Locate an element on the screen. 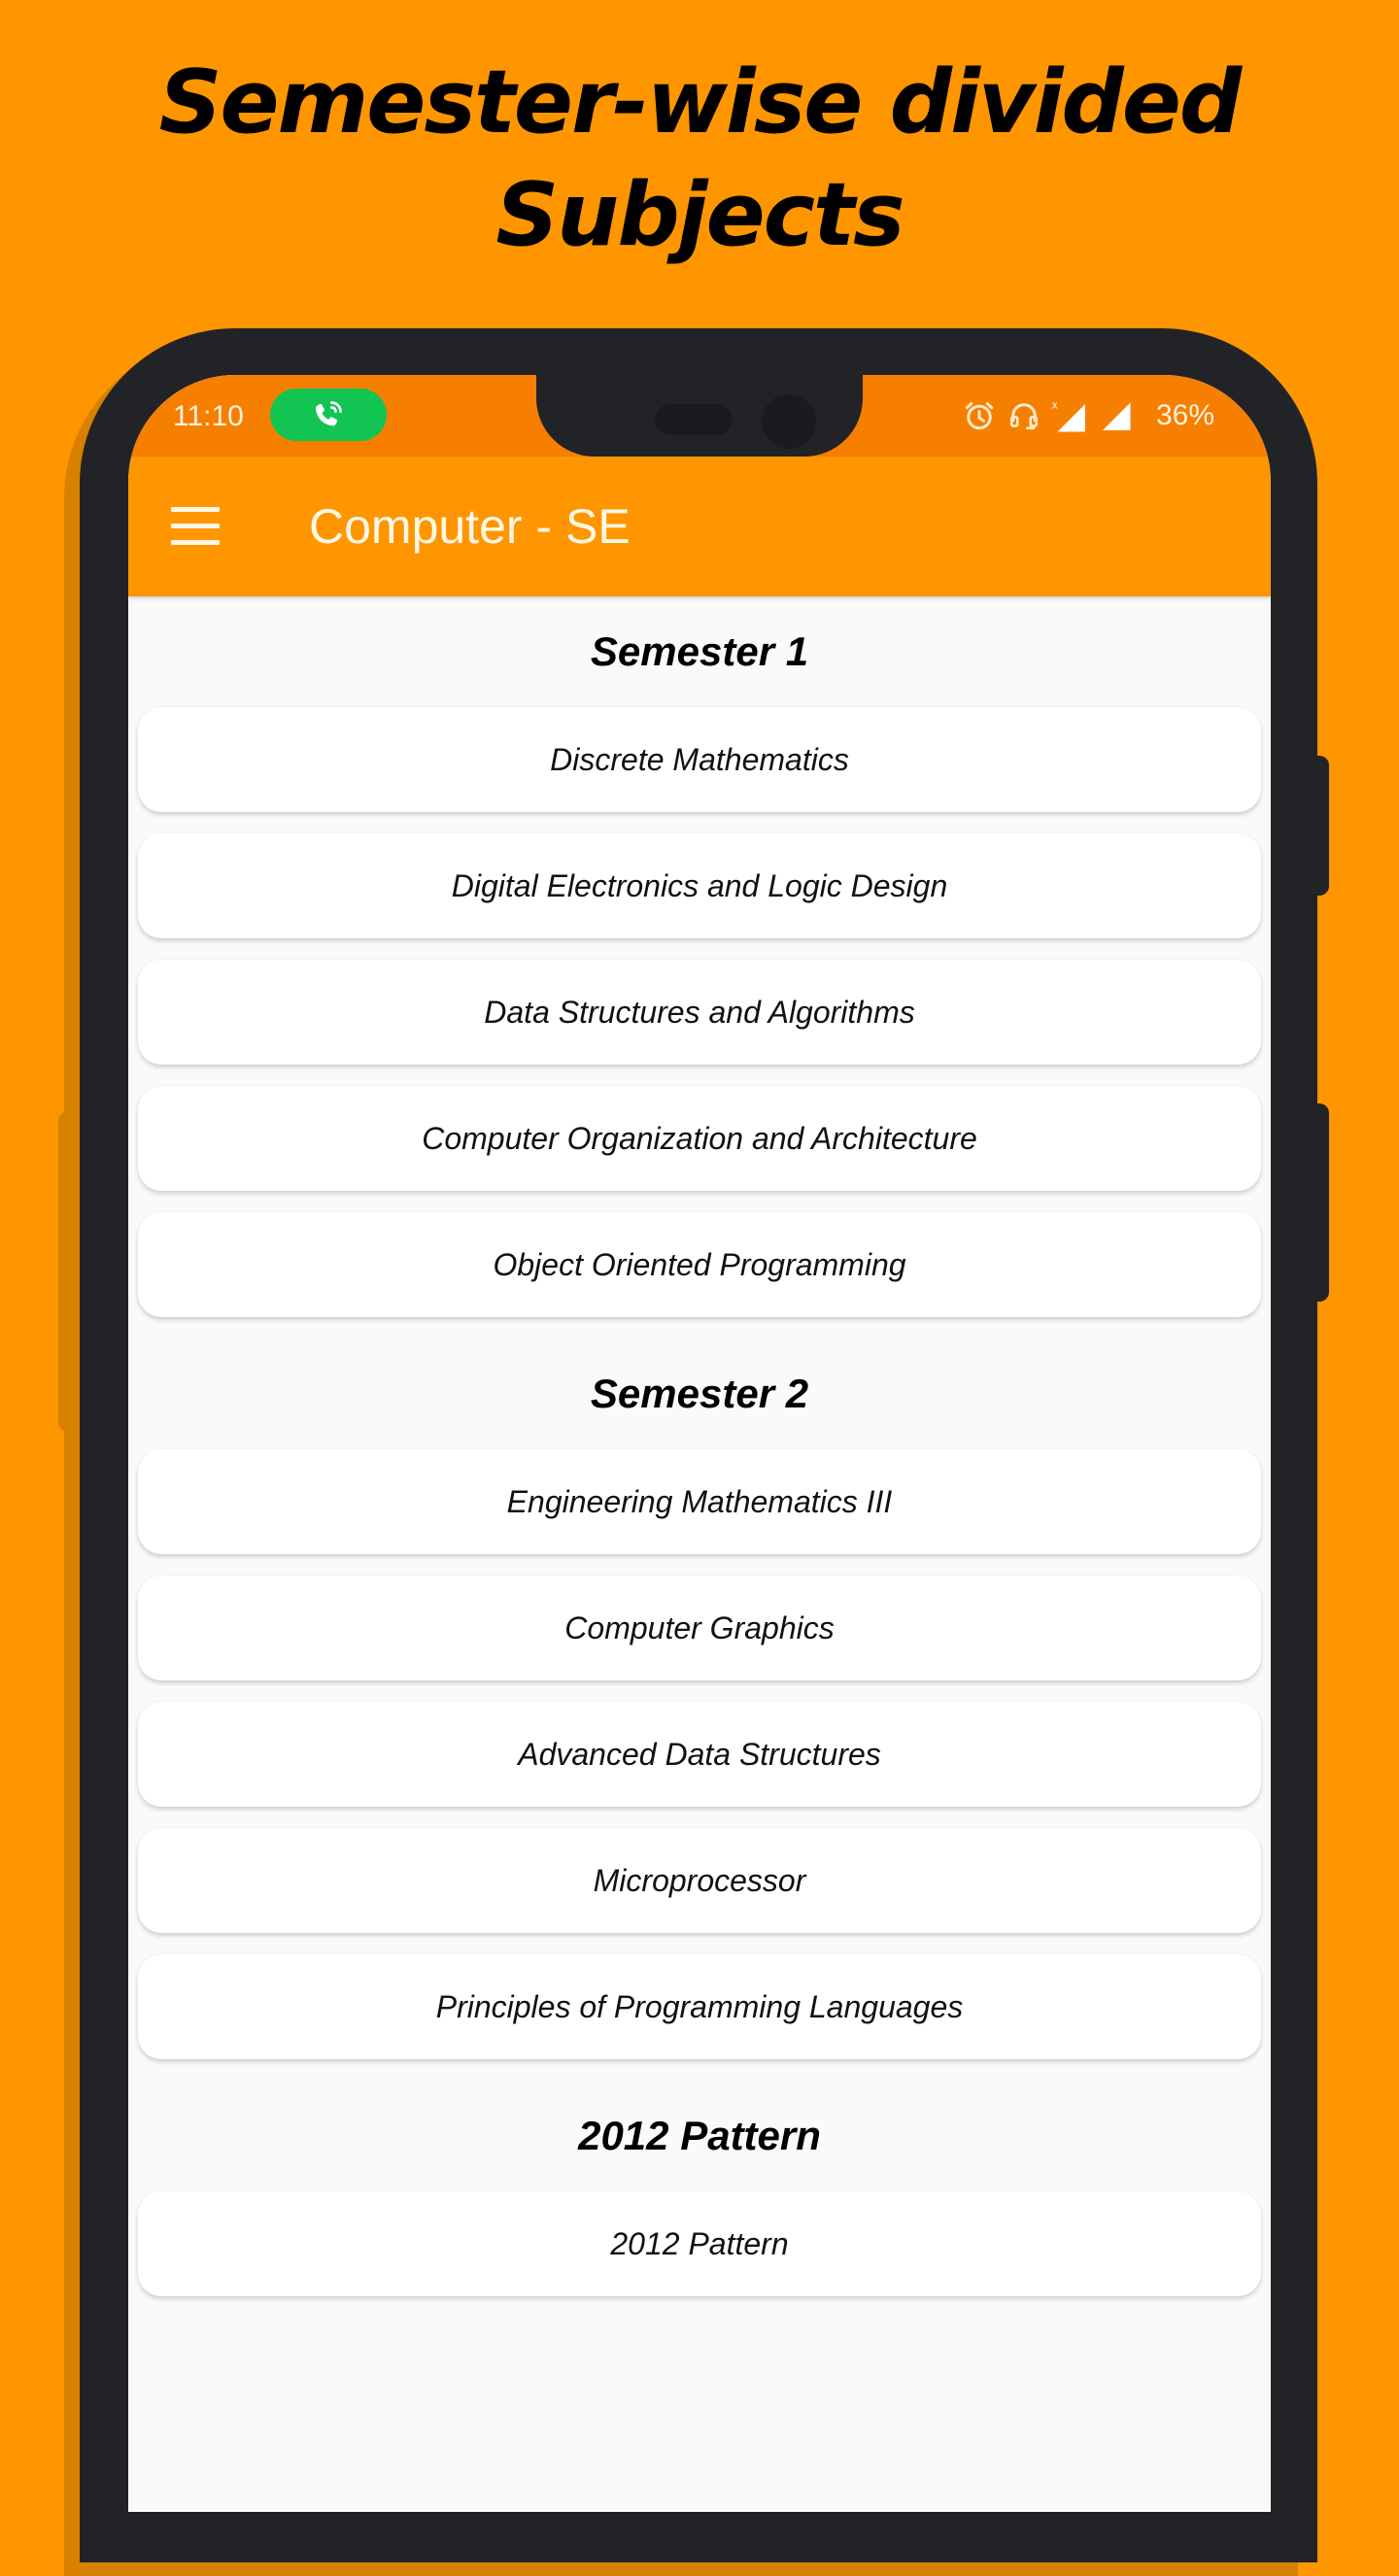  signal-no-data-icon: x is located at coordinates (1068, 416).